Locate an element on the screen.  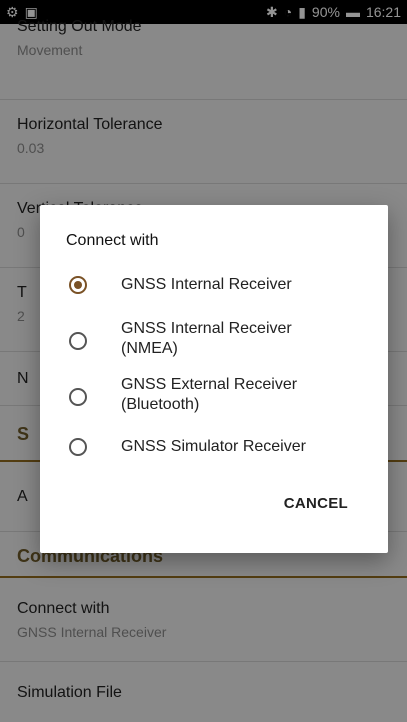
option-gnss-internal-nmea: GNSS Internal Receiver (NMEA) is located at coordinates (214, 337).